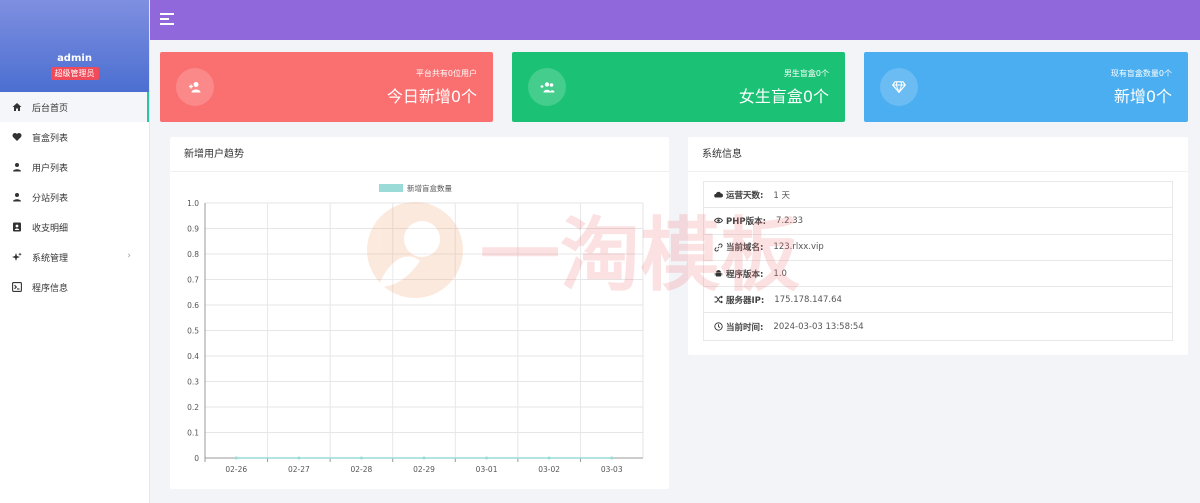 The height and width of the screenshot is (503, 1200). Describe the element at coordinates (193, 254) in the screenshot. I see `y-tick-label: 0.8` at that location.